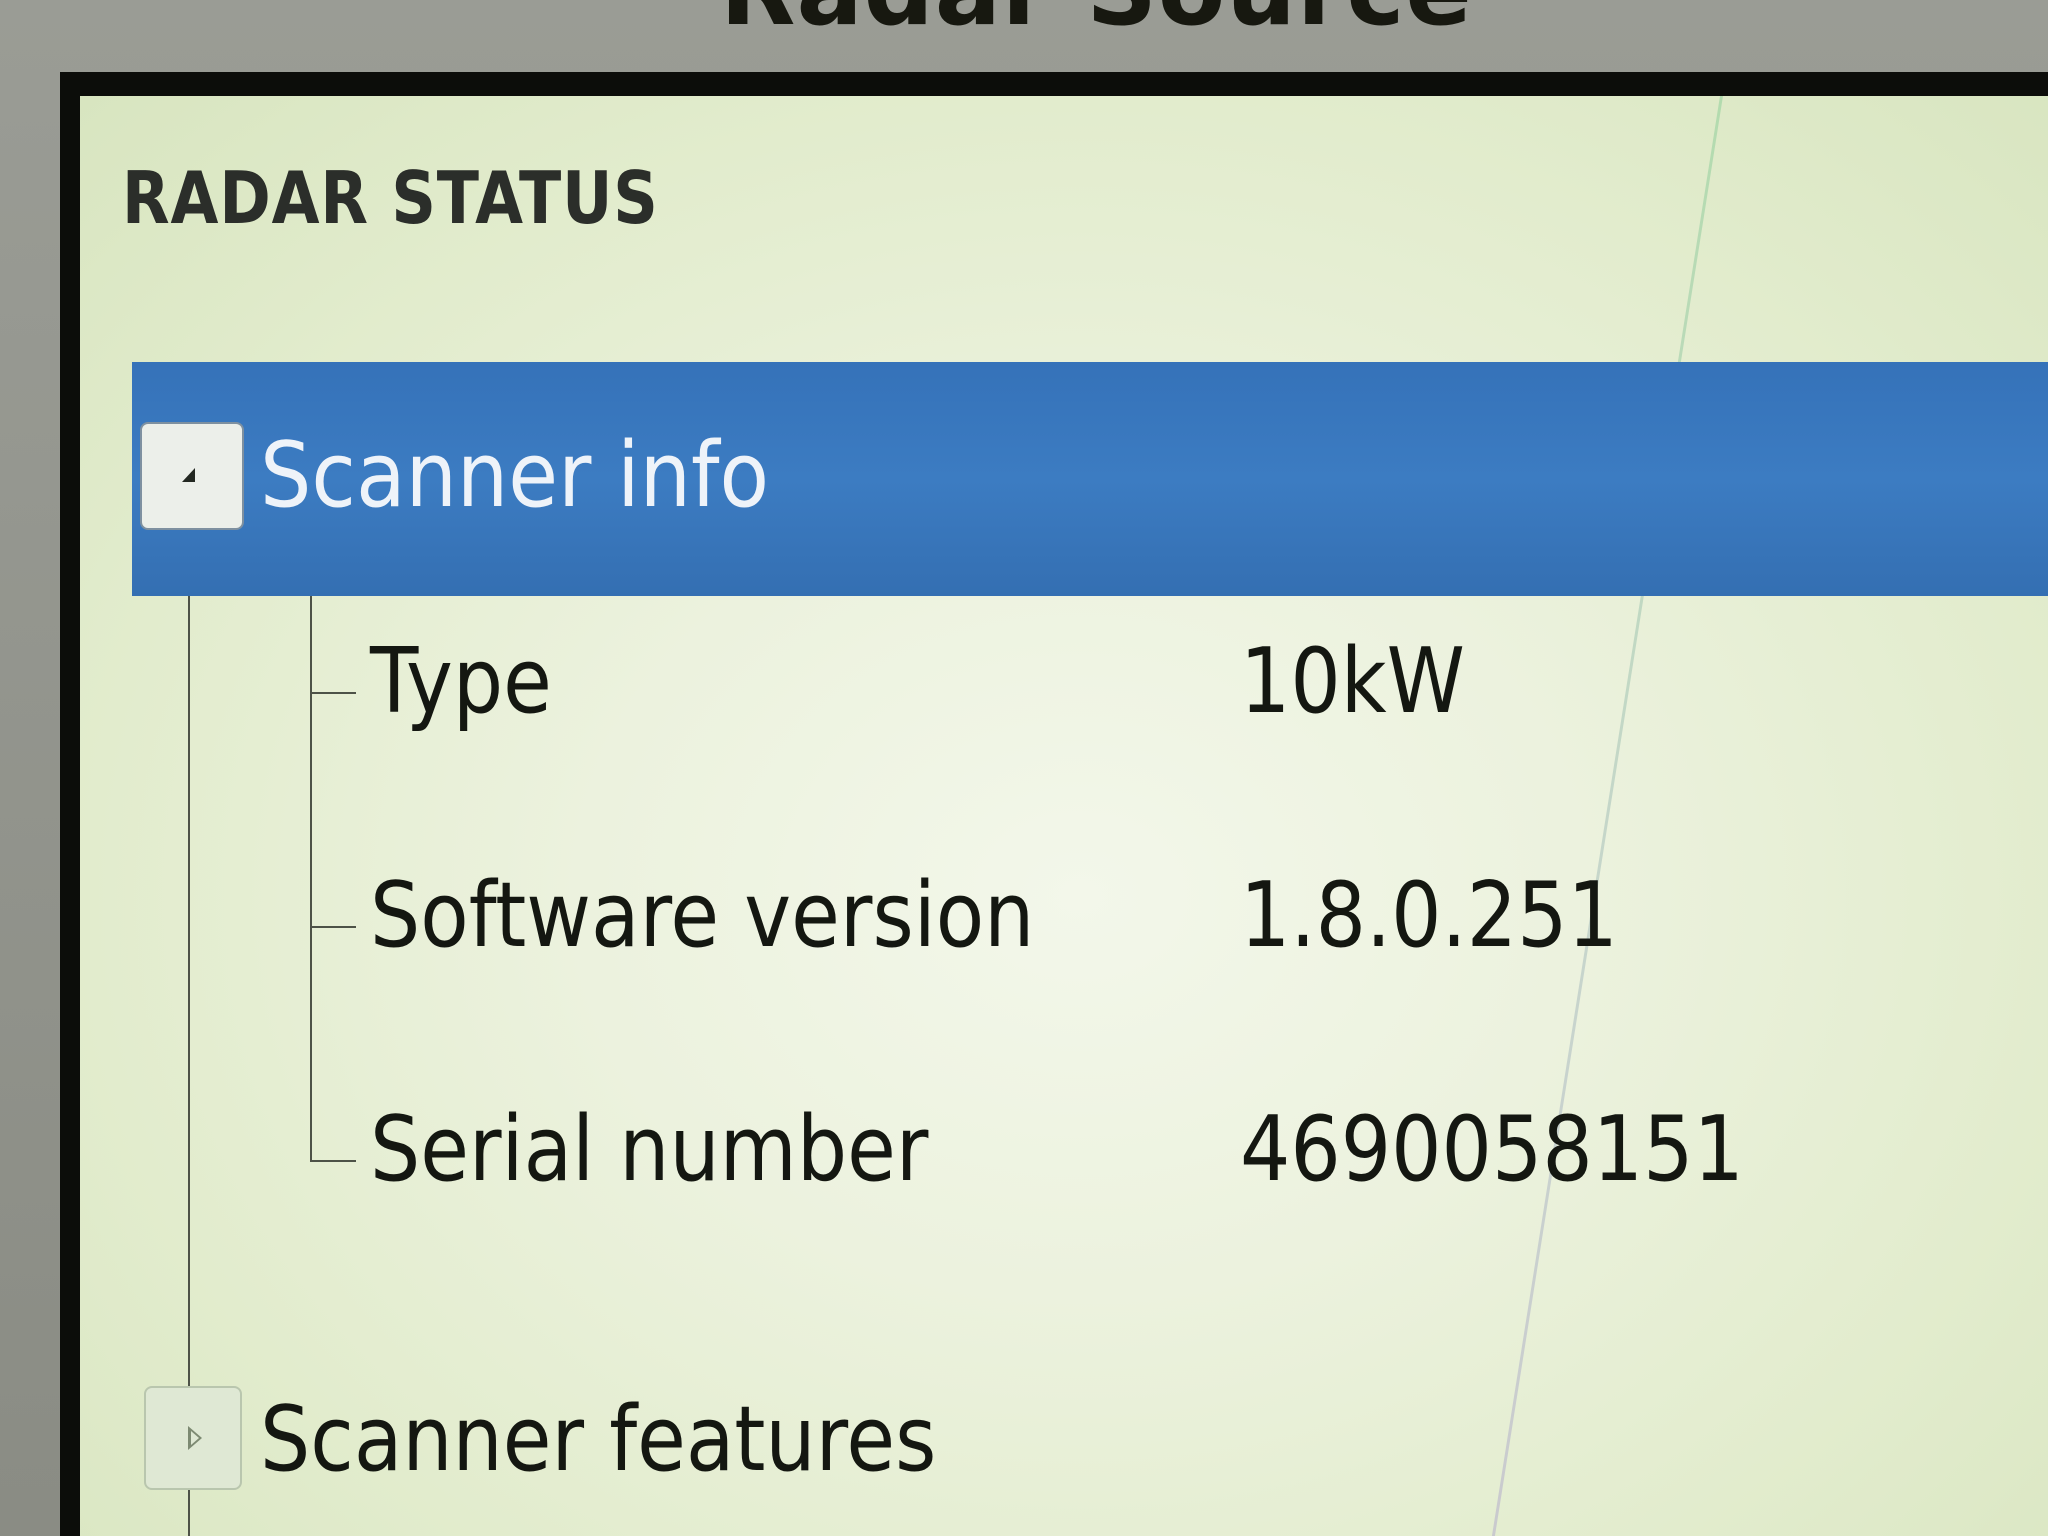 The width and height of the screenshot is (2048, 1536). Describe the element at coordinates (1492, 1149) in the screenshot. I see `serial-number-value: 4690058151` at that location.